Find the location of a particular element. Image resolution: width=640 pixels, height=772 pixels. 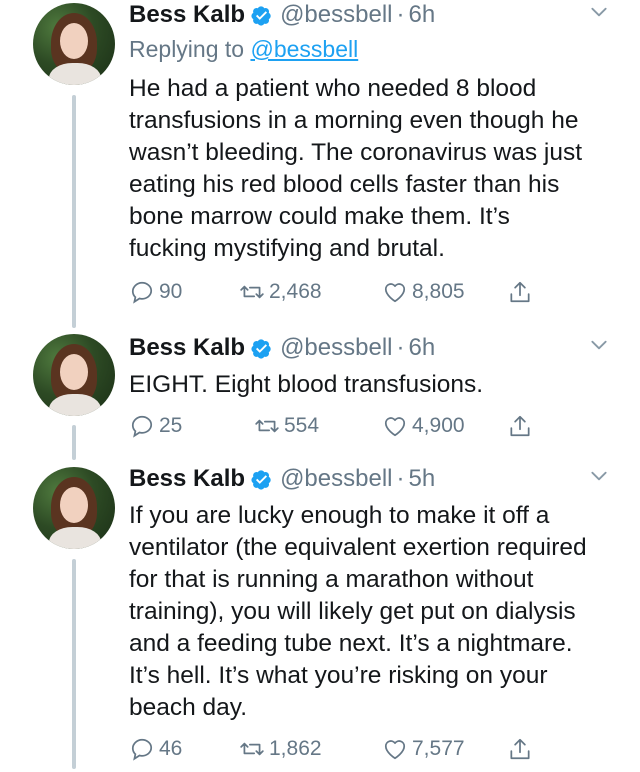

timestamp: 5h is located at coordinates (421, 479).